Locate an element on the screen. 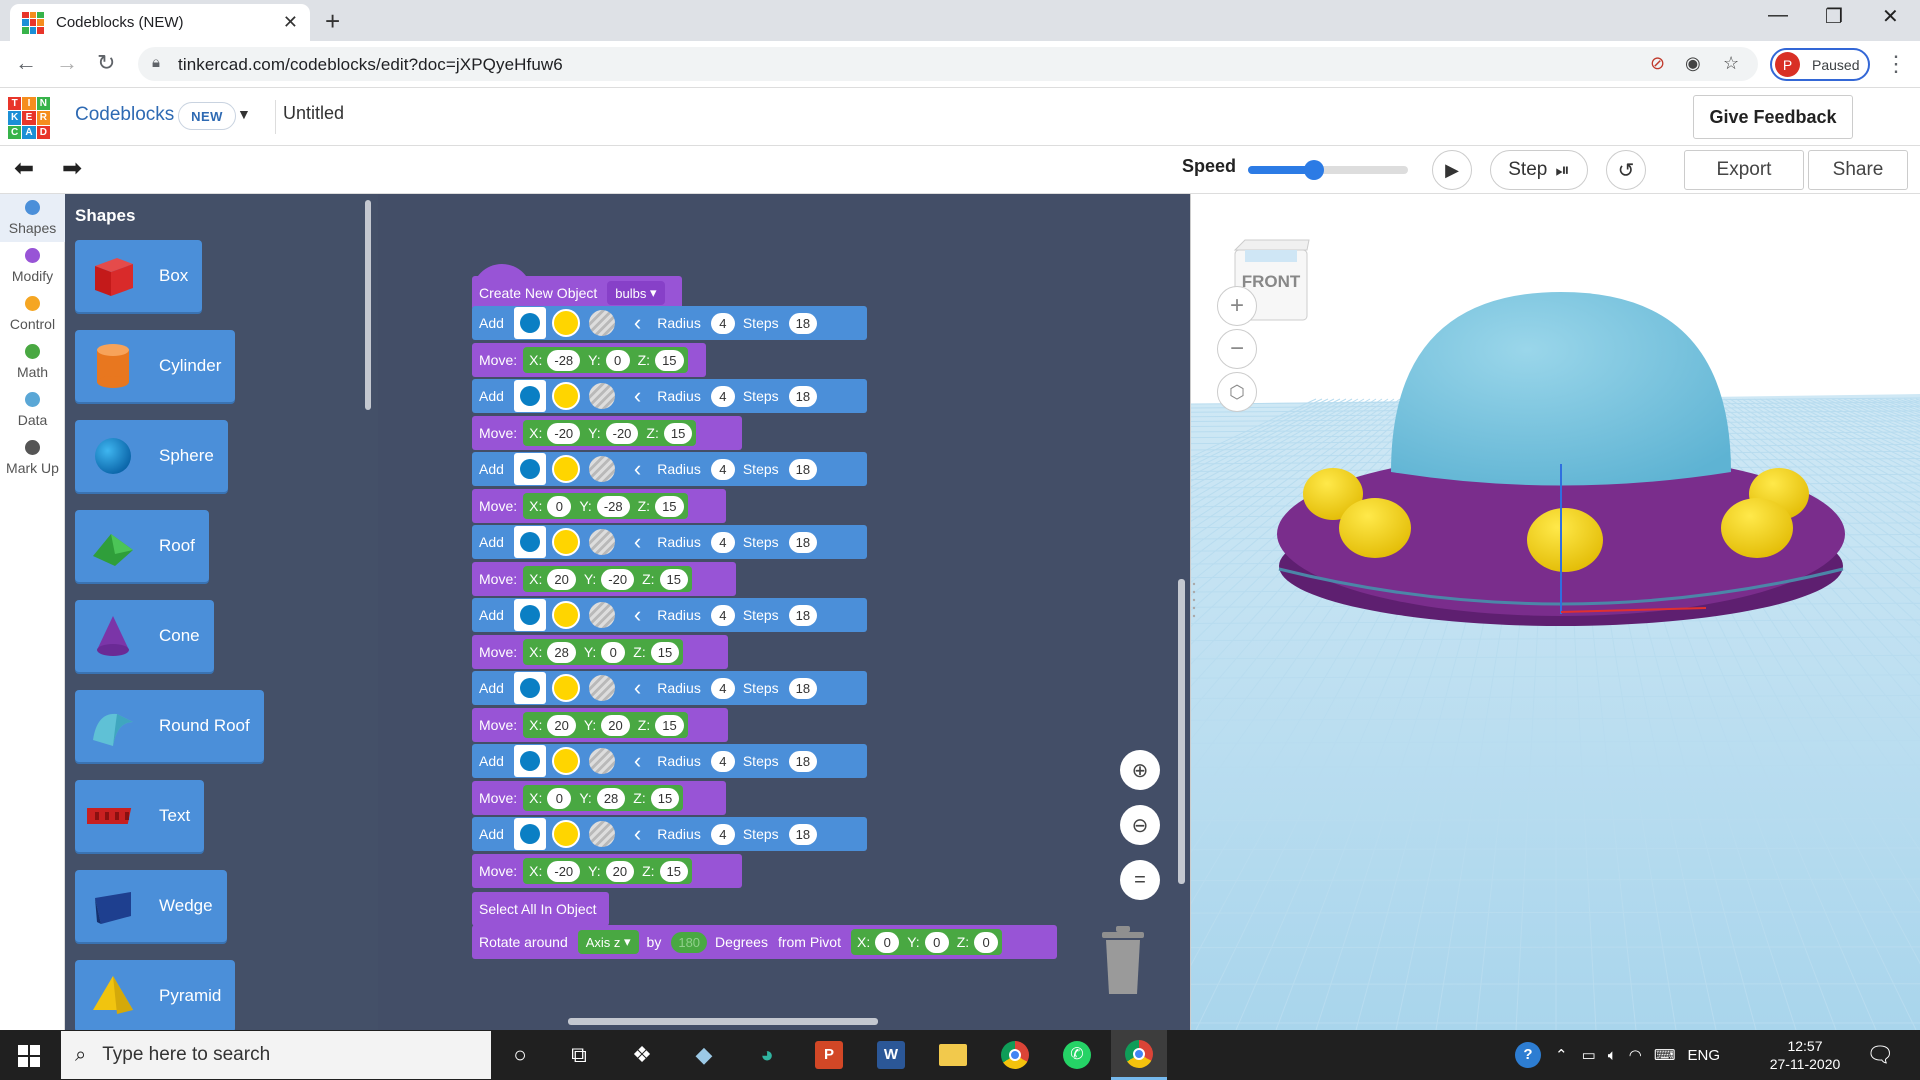 The image size is (1920, 1080). object-name-dropdown: bulbs ▾ is located at coordinates (636, 293).